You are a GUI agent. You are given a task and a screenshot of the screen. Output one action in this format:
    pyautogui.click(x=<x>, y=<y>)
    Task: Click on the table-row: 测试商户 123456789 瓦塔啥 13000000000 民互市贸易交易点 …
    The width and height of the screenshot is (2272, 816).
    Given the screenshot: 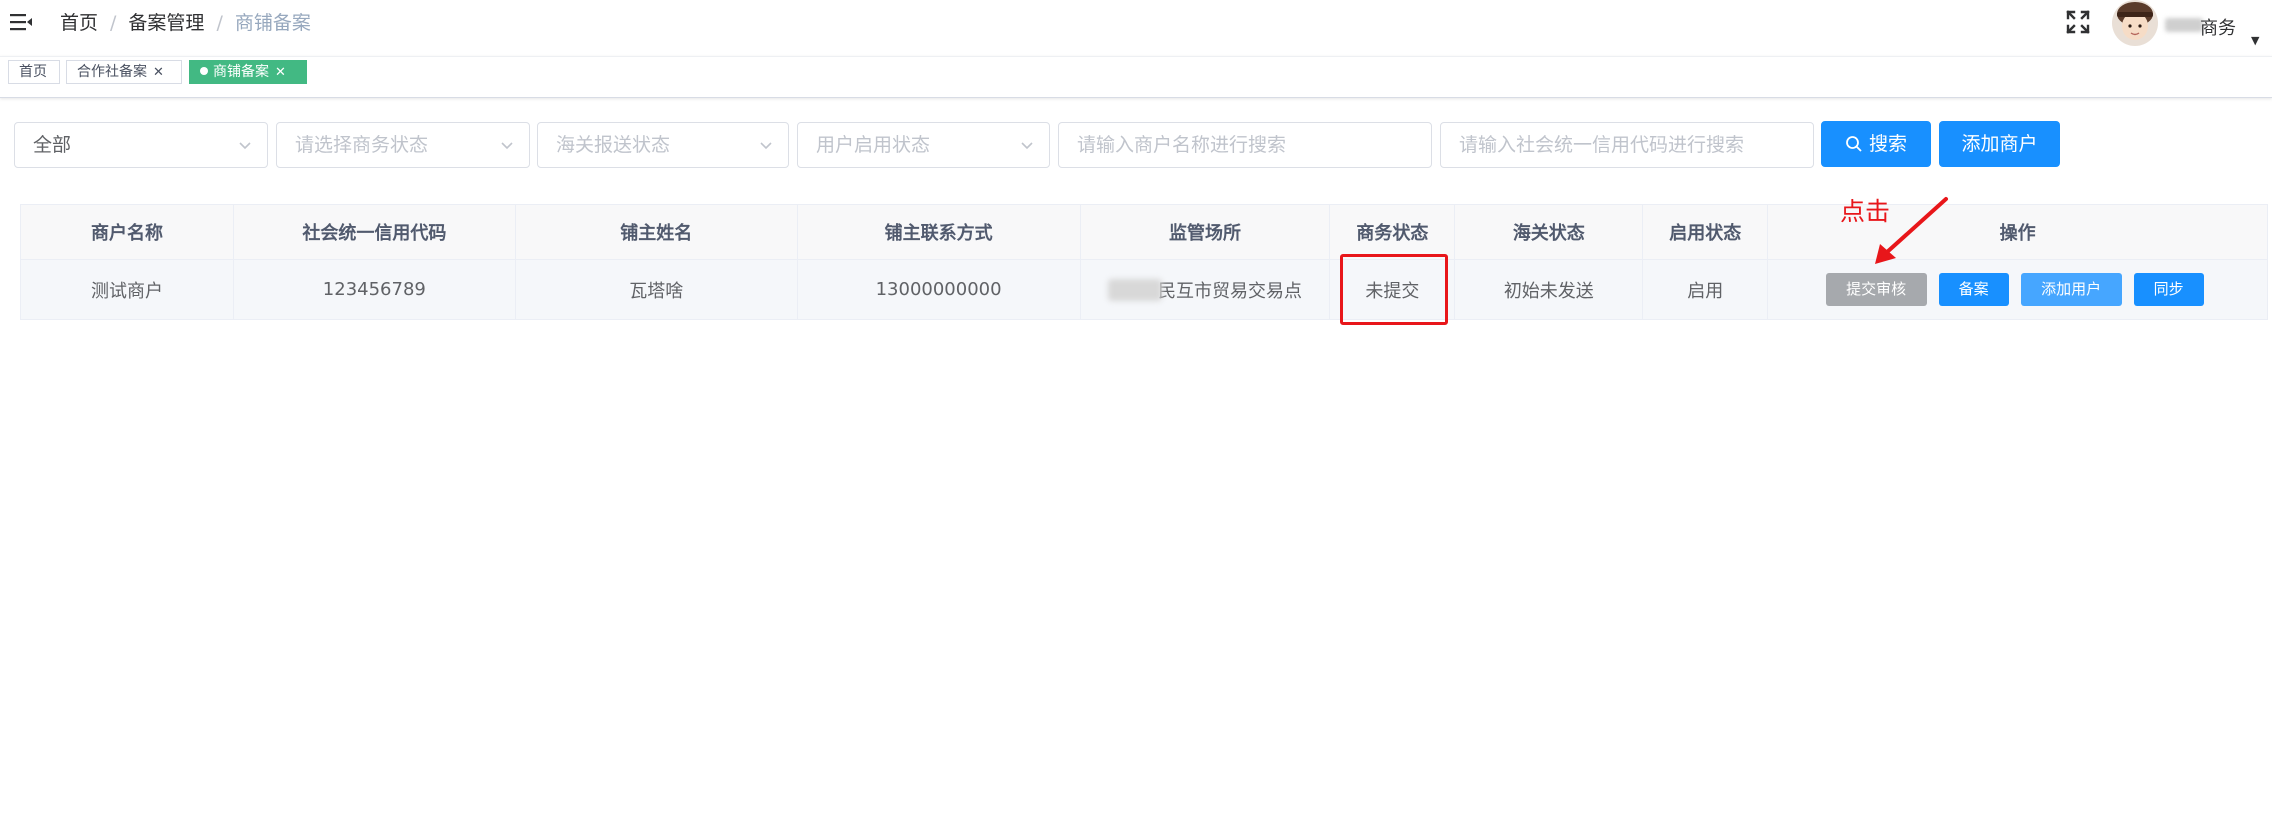 What is the action you would take?
    pyautogui.click(x=1144, y=290)
    